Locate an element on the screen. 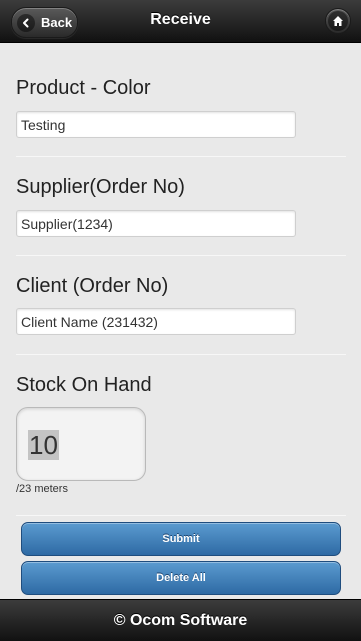  stock-unit-text: /23 meters is located at coordinates (42, 489).